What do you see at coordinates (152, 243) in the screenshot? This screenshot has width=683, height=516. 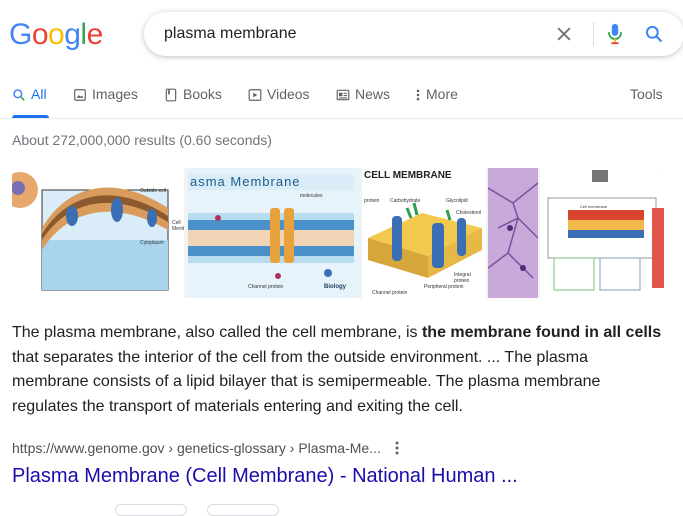 I see `diagram-label: Cytoplasm` at bounding box center [152, 243].